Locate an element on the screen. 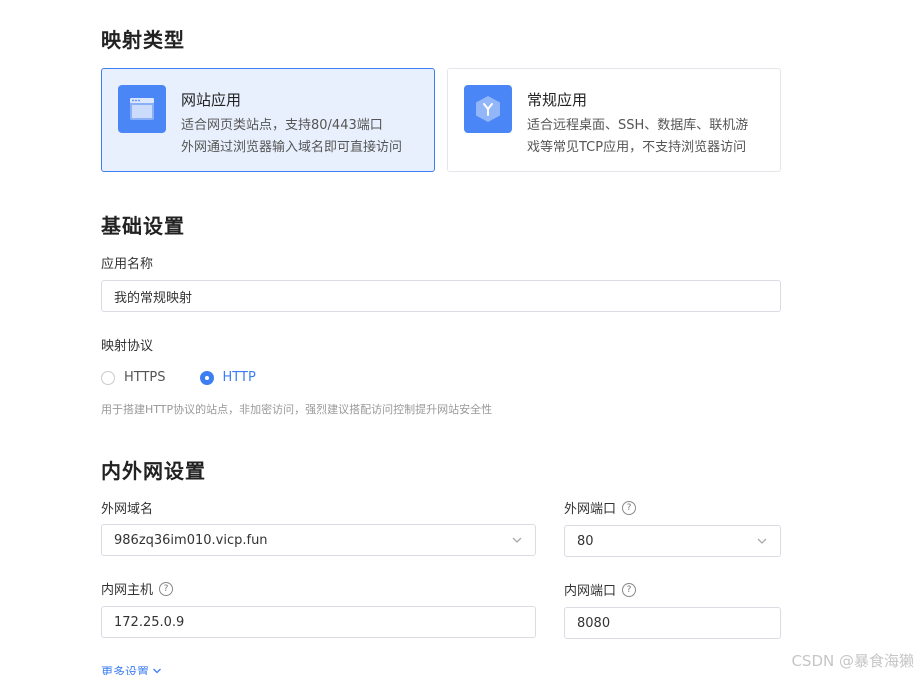  external-domain-value: 986zq36im010.vicp.fun is located at coordinates (191, 540).